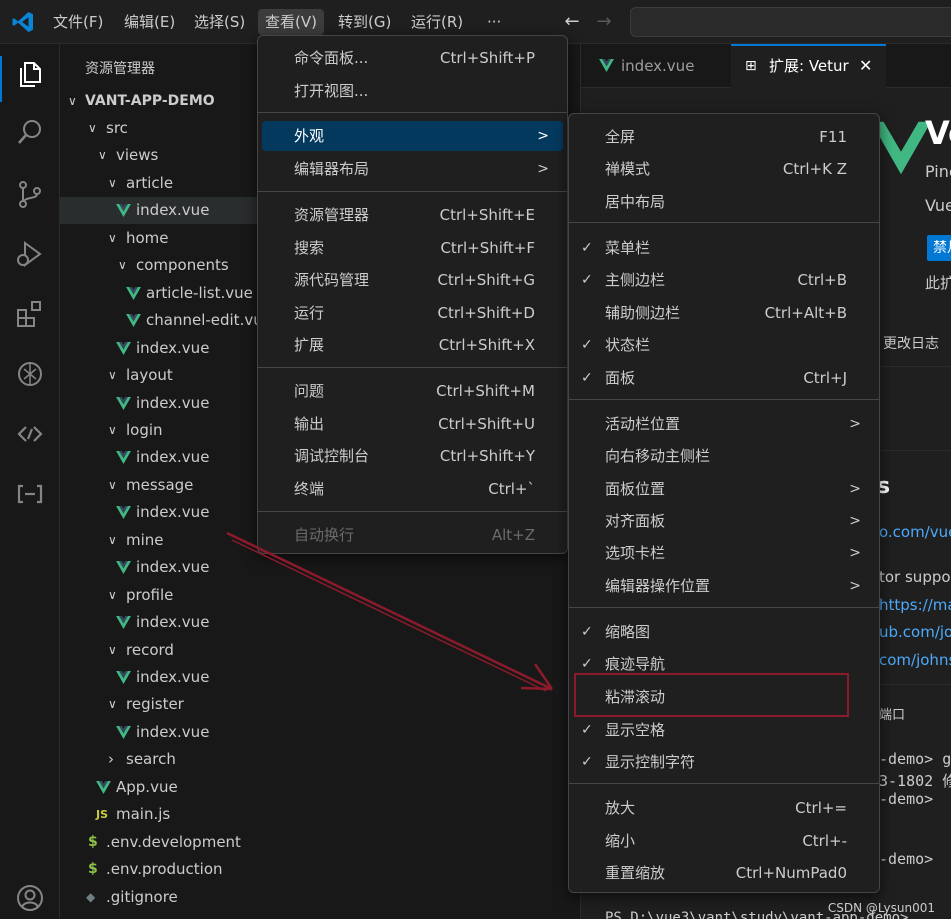  Describe the element at coordinates (494, 22) in the screenshot. I see `menu-more: ···` at that location.